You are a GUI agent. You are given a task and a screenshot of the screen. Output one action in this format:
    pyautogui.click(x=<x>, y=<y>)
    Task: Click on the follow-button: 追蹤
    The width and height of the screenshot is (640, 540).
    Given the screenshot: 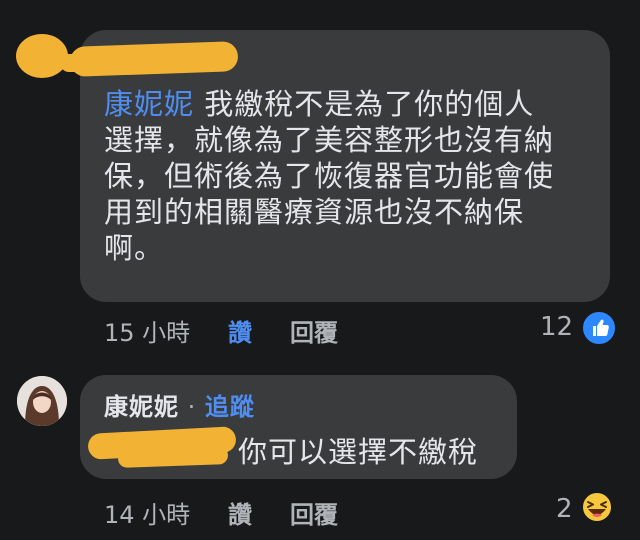 What is the action you would take?
    pyautogui.click(x=230, y=407)
    